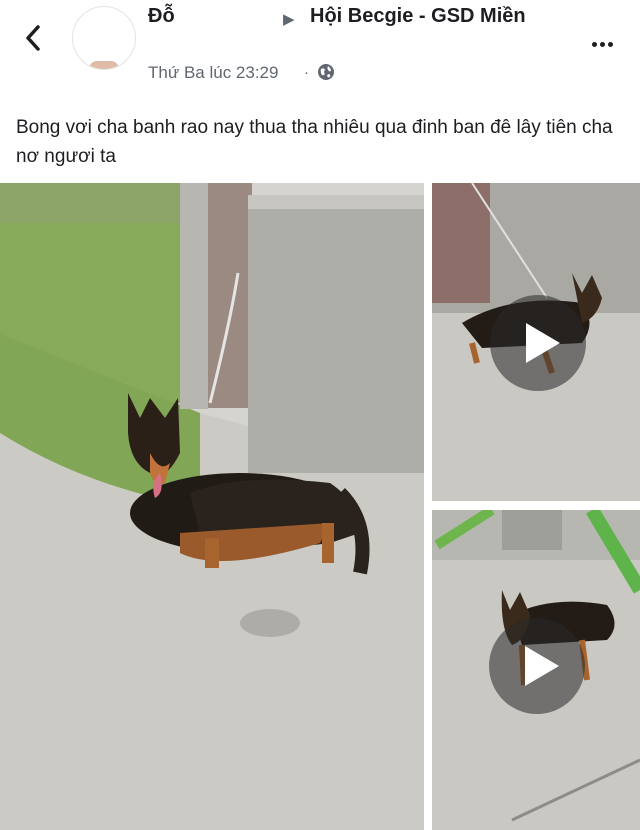 This screenshot has height=830, width=640. I want to click on globe-icon, so click(326, 72).